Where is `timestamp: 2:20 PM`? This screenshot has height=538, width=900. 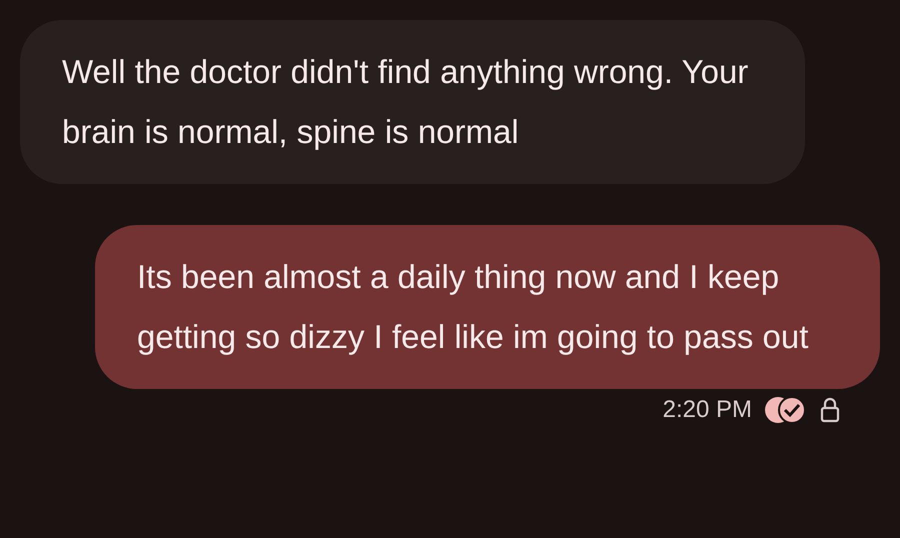 timestamp: 2:20 PM is located at coordinates (707, 410).